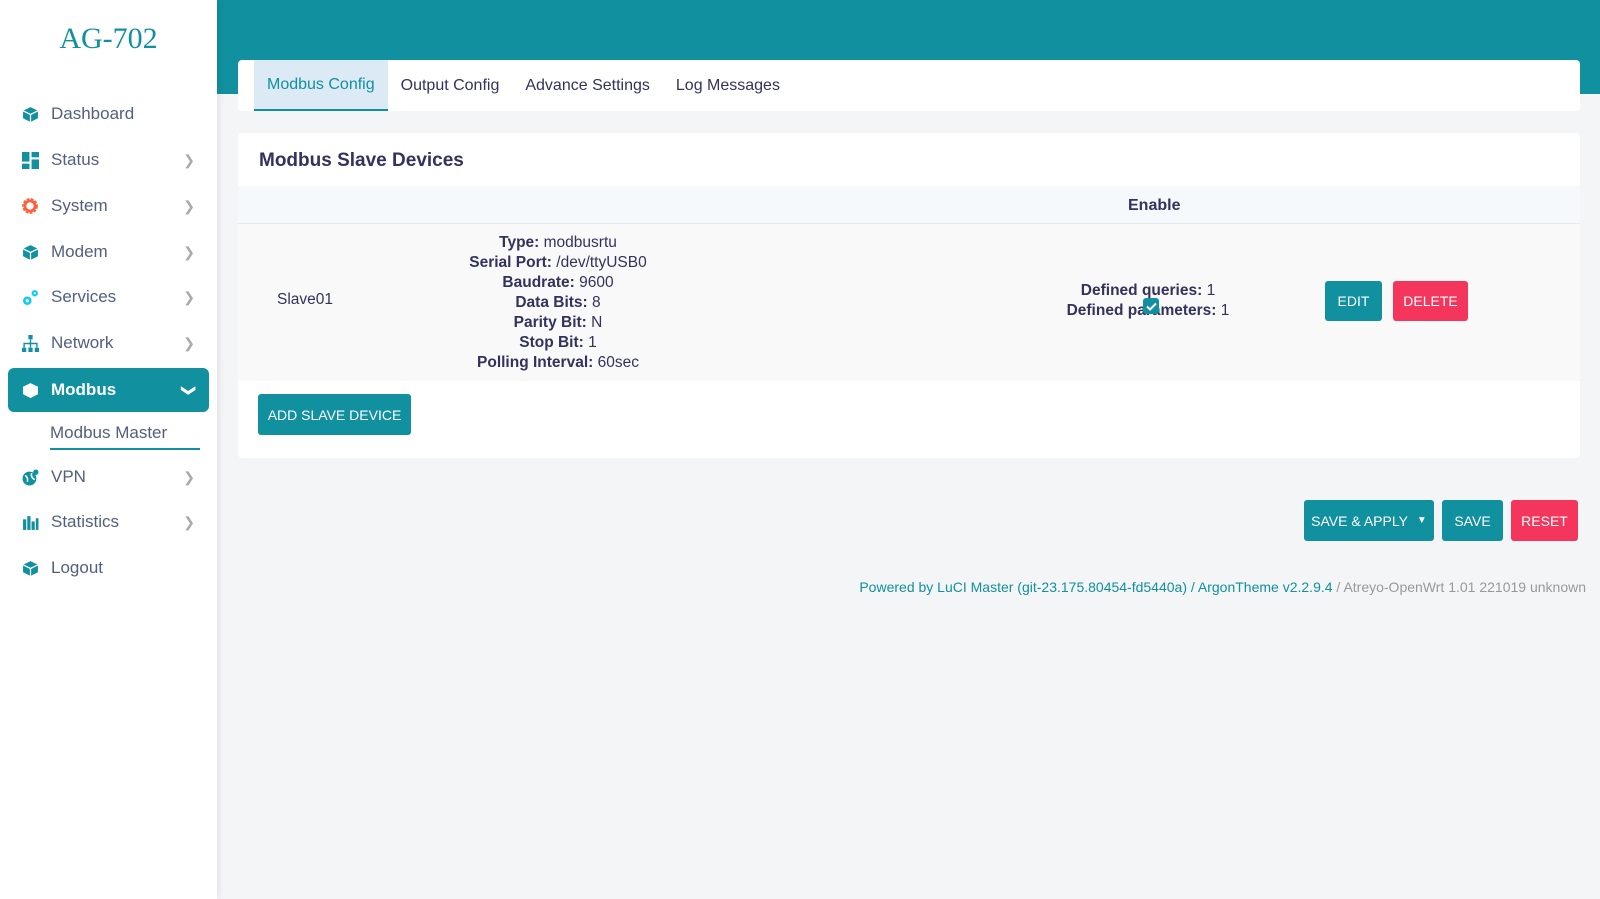 This screenshot has height=899, width=1600. I want to click on sidebar-item-label: Logout, so click(77, 567).